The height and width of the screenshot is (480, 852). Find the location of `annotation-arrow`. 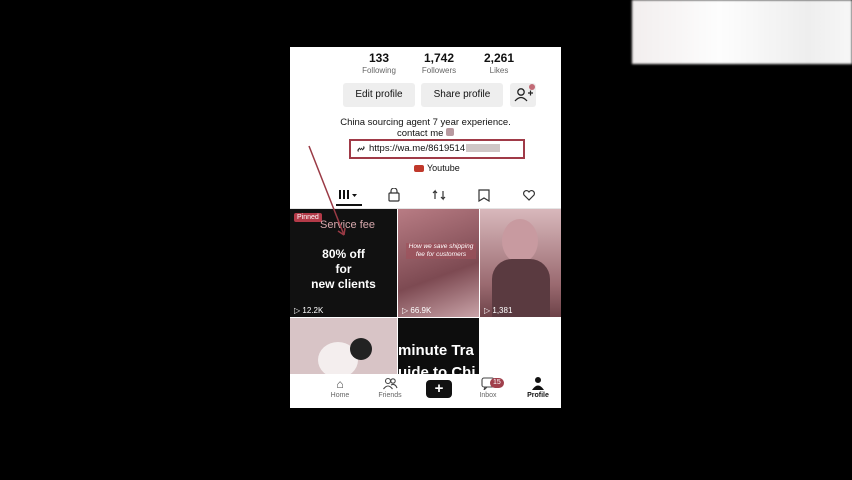

annotation-arrow is located at coordinates (327, 190).